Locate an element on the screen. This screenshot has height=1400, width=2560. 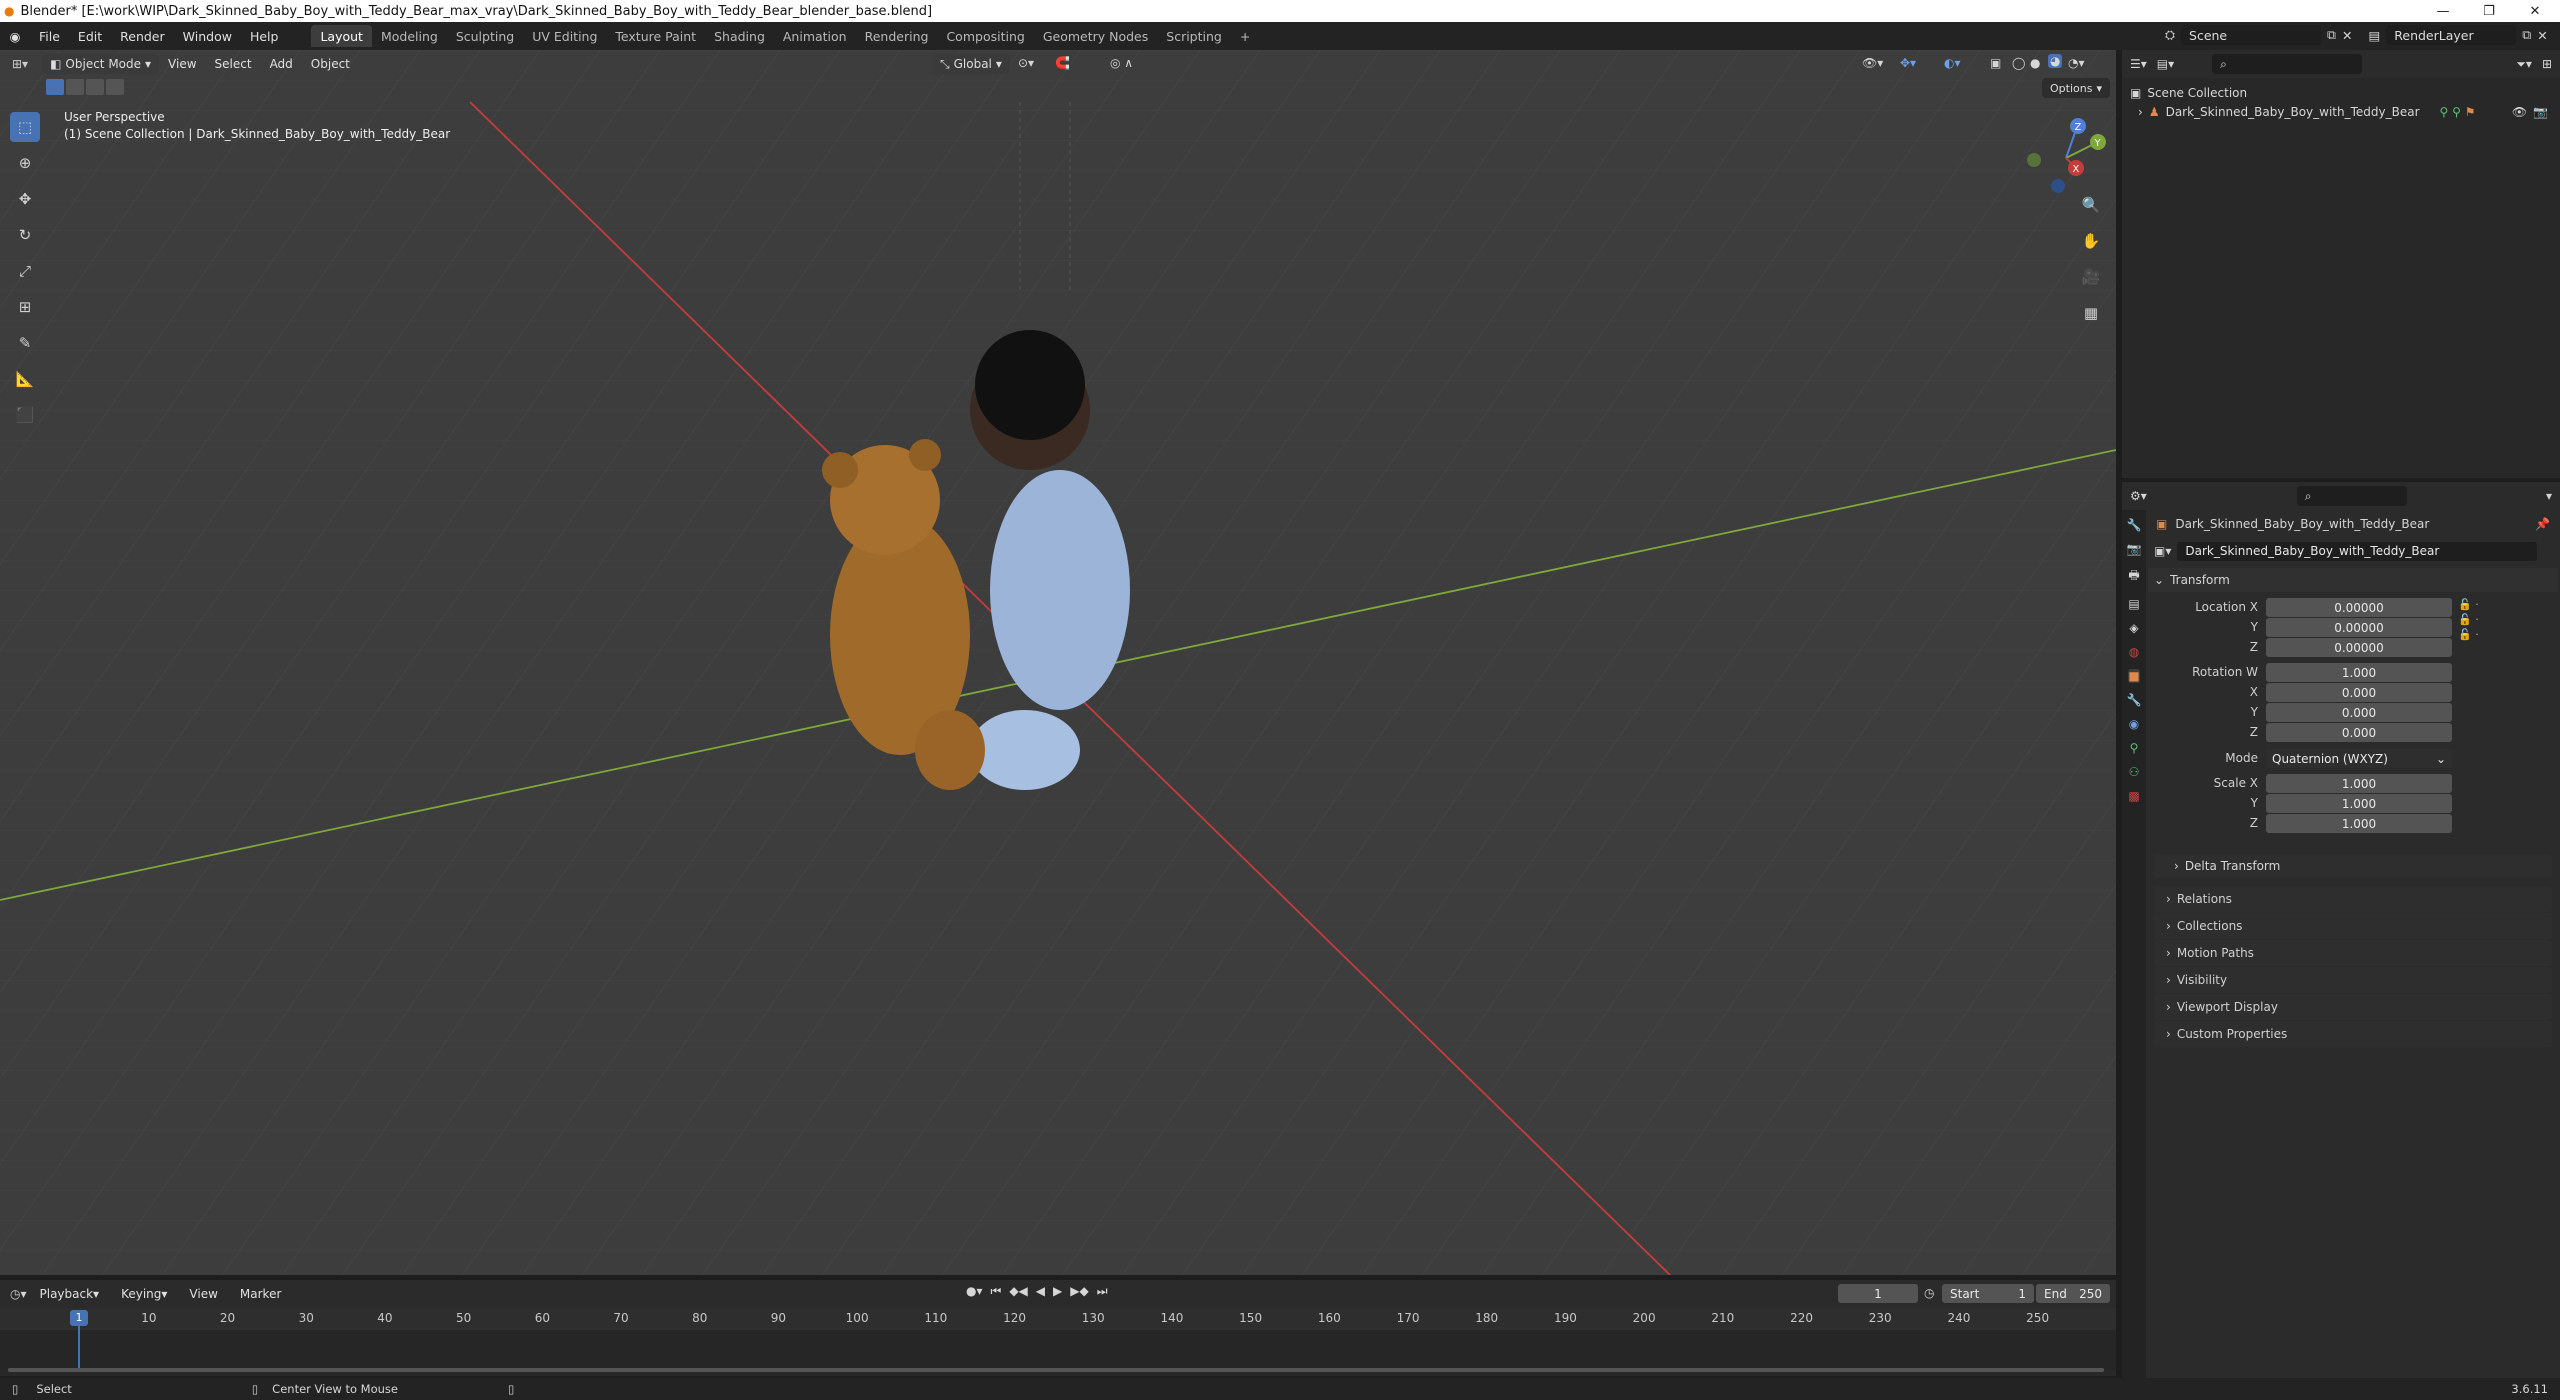
new-scene-icon: ⧉ is located at coordinates (2331, 35).